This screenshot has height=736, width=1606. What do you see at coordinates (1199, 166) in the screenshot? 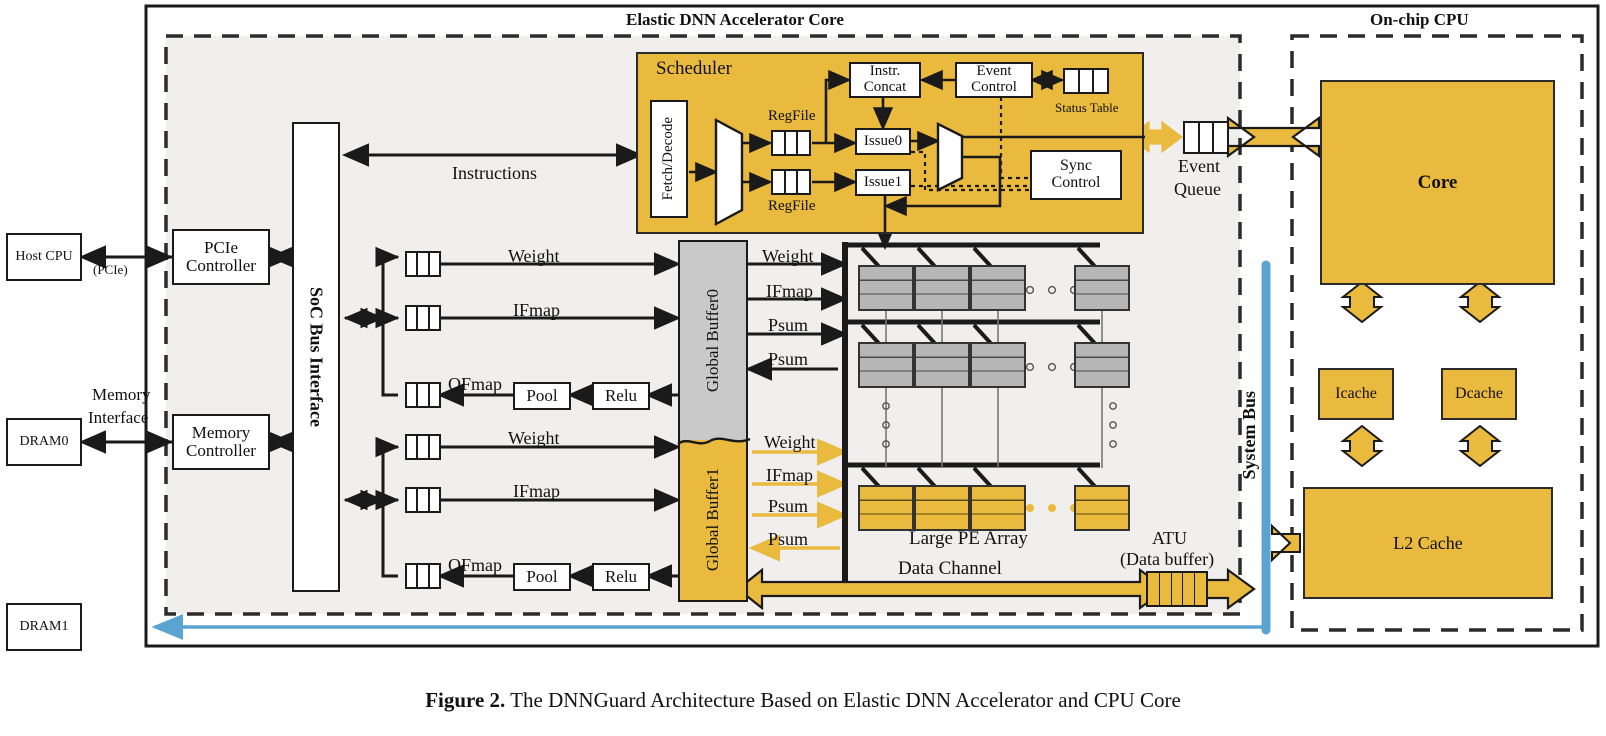
I see `event-queue-label-line1: Event` at bounding box center [1199, 166].